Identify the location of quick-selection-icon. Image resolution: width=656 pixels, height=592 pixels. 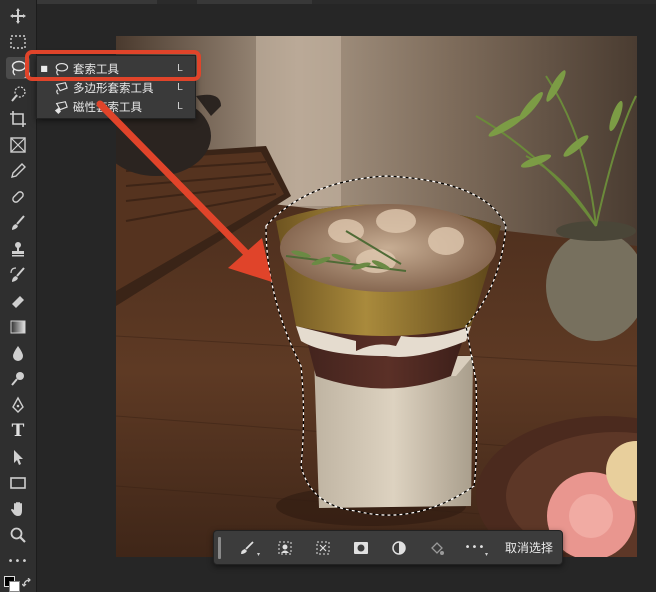
(18, 94).